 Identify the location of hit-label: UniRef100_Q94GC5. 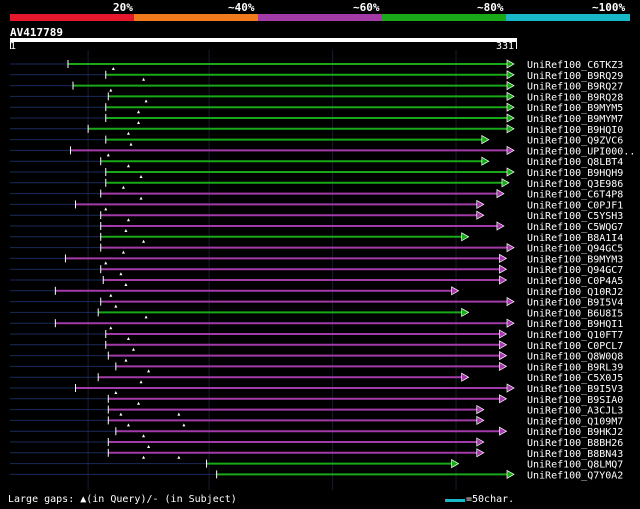
(575, 249).